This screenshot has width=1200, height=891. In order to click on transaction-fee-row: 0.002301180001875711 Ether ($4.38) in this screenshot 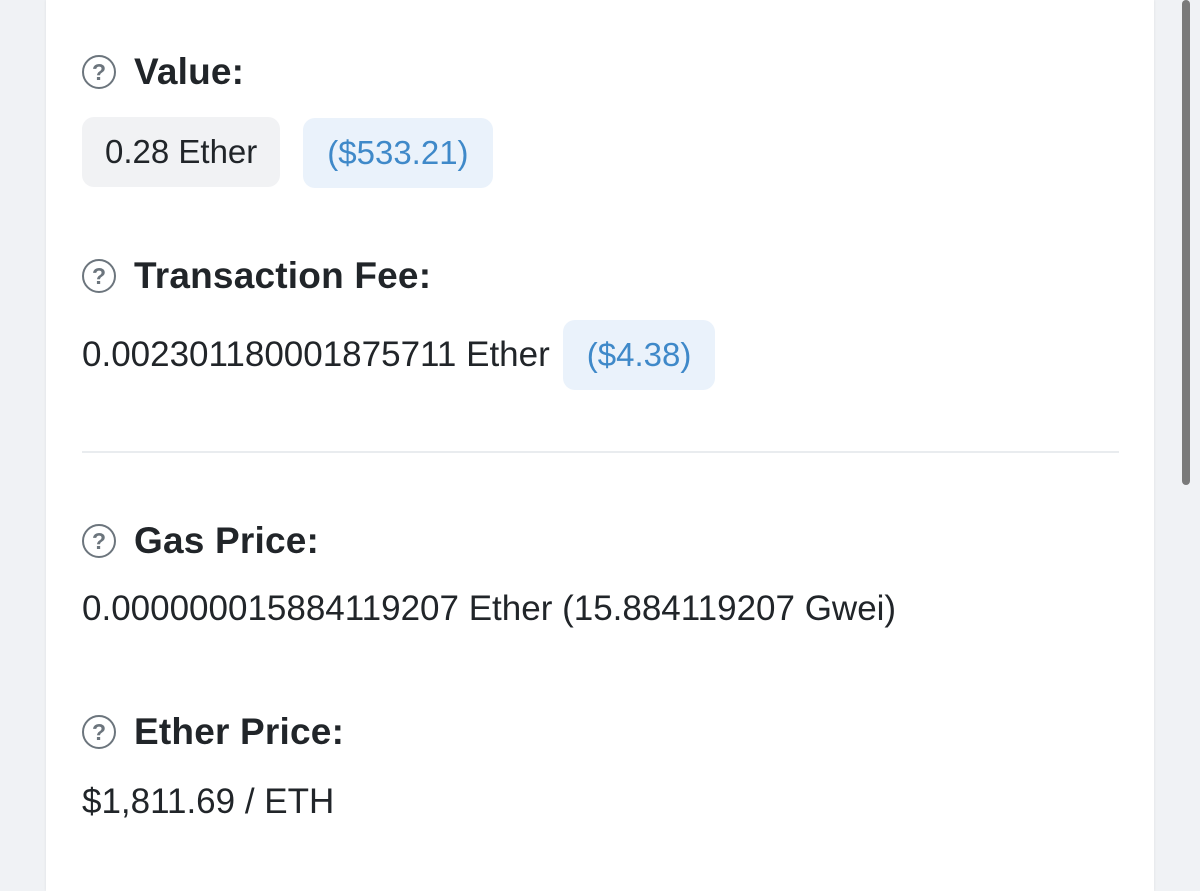, I will do `click(399, 355)`.